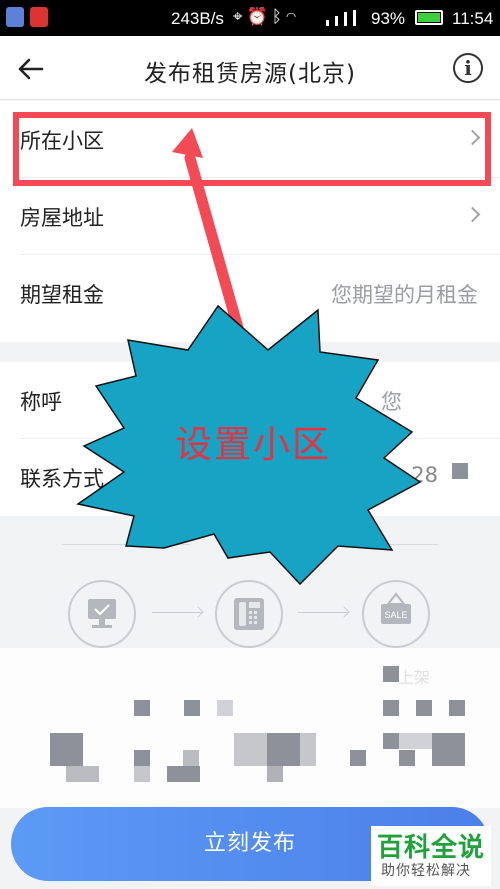 The image size is (500, 889). I want to click on step-post-circle, so click(102, 614).